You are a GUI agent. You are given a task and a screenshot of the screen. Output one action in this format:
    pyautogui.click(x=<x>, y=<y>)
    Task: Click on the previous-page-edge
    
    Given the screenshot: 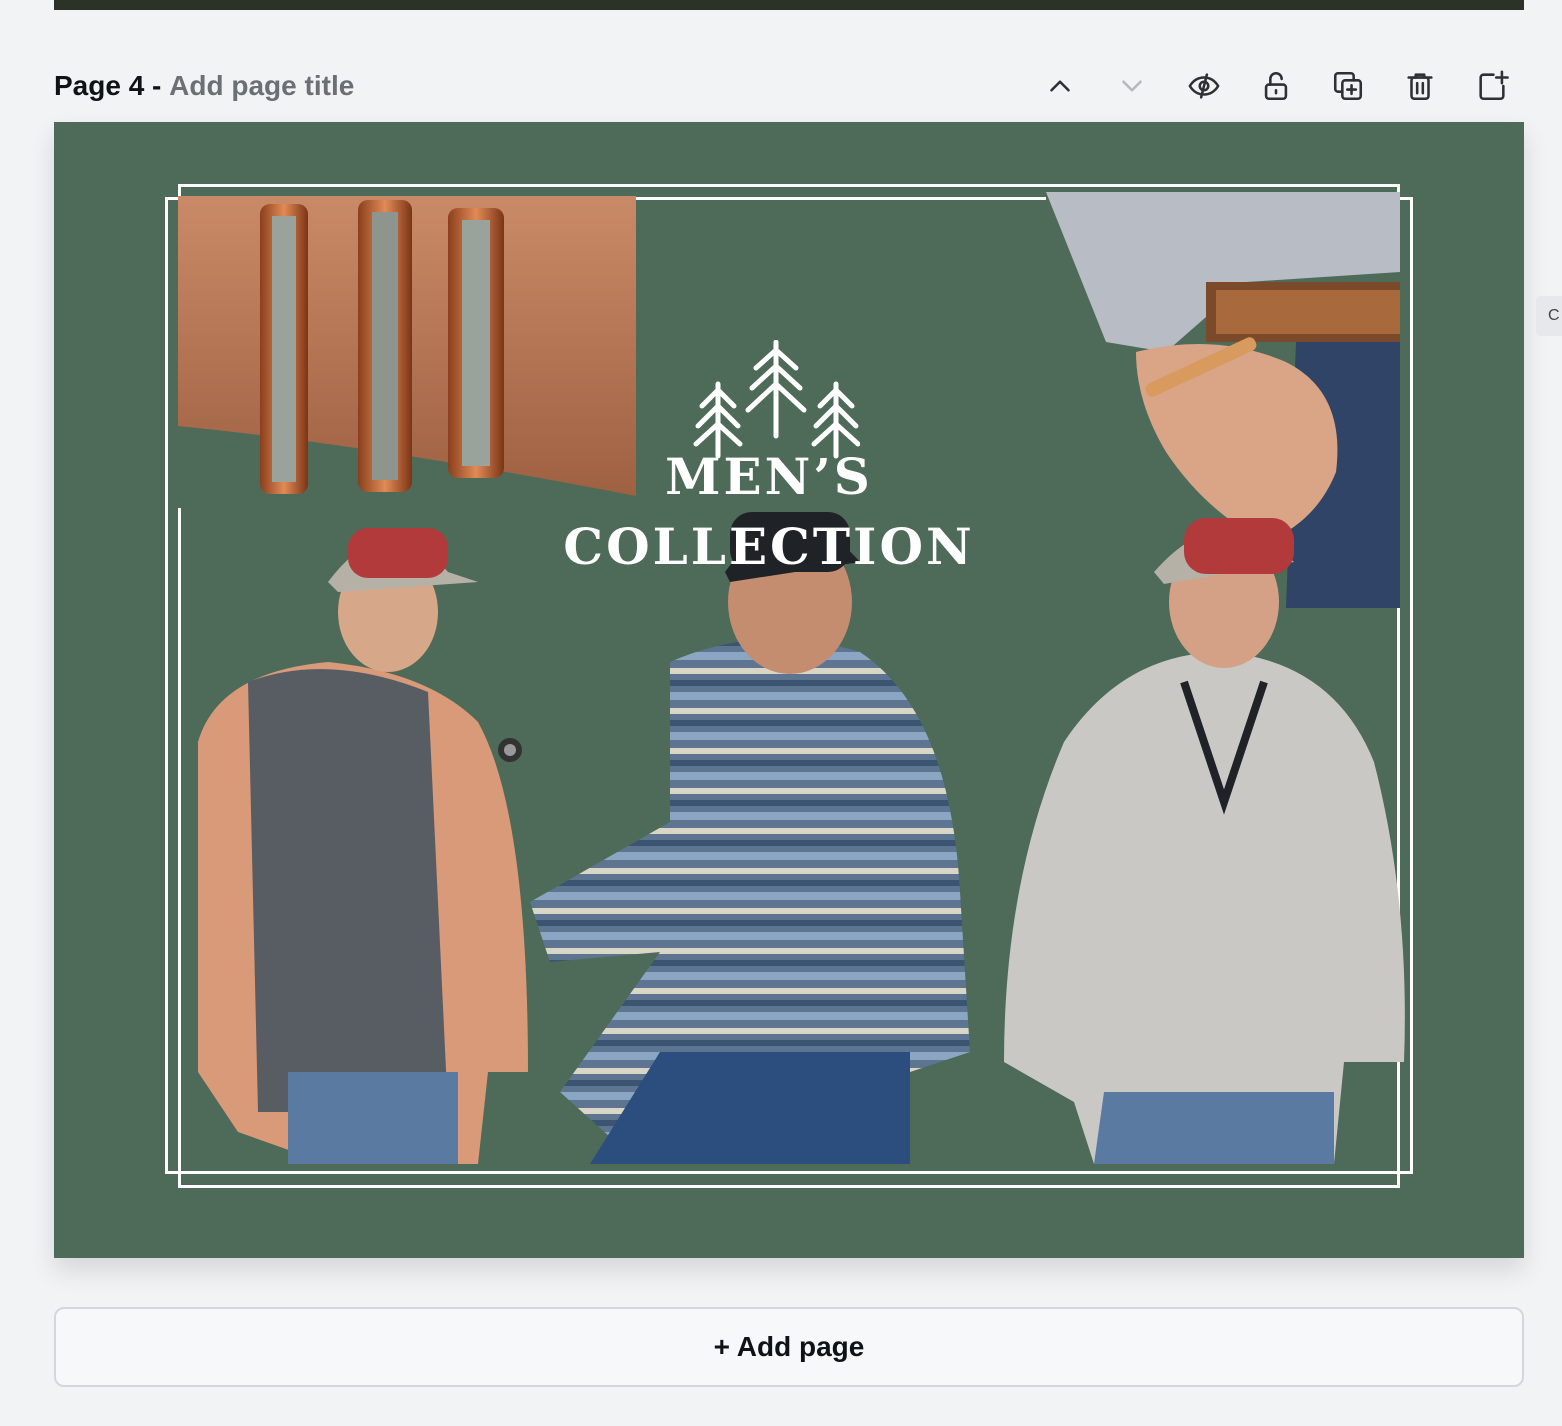 What is the action you would take?
    pyautogui.click(x=789, y=5)
    